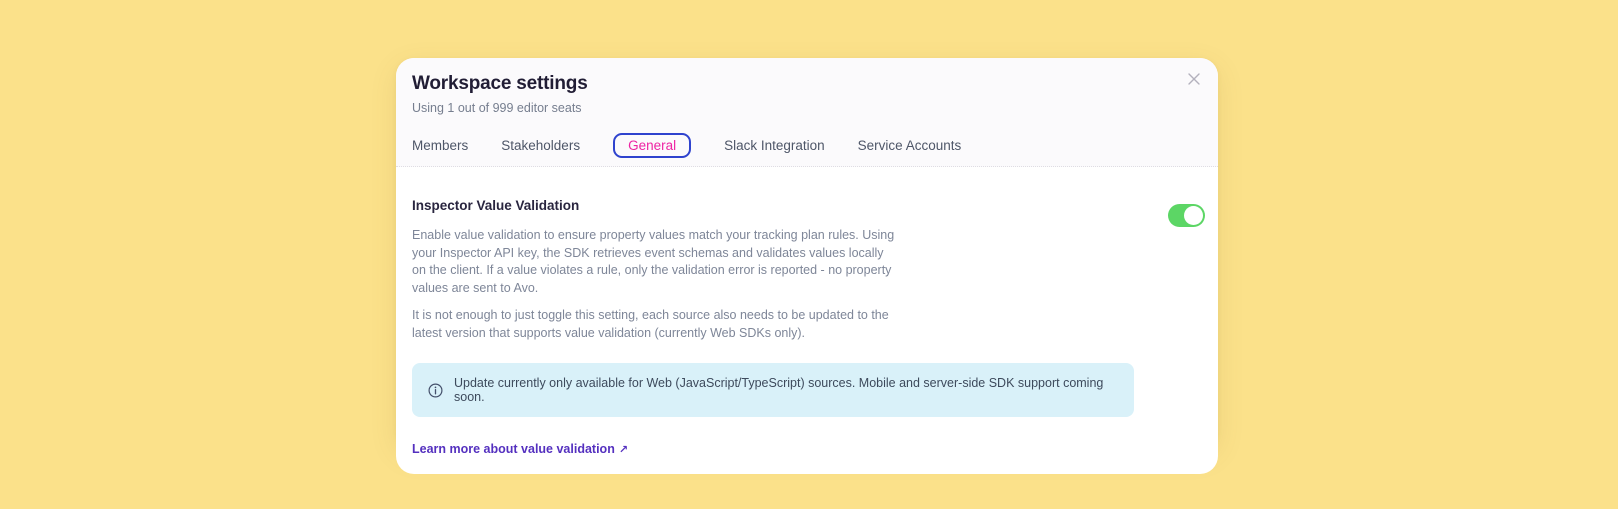  What do you see at coordinates (774, 145) in the screenshot?
I see `tab-slack-integration: Slack Integration` at bounding box center [774, 145].